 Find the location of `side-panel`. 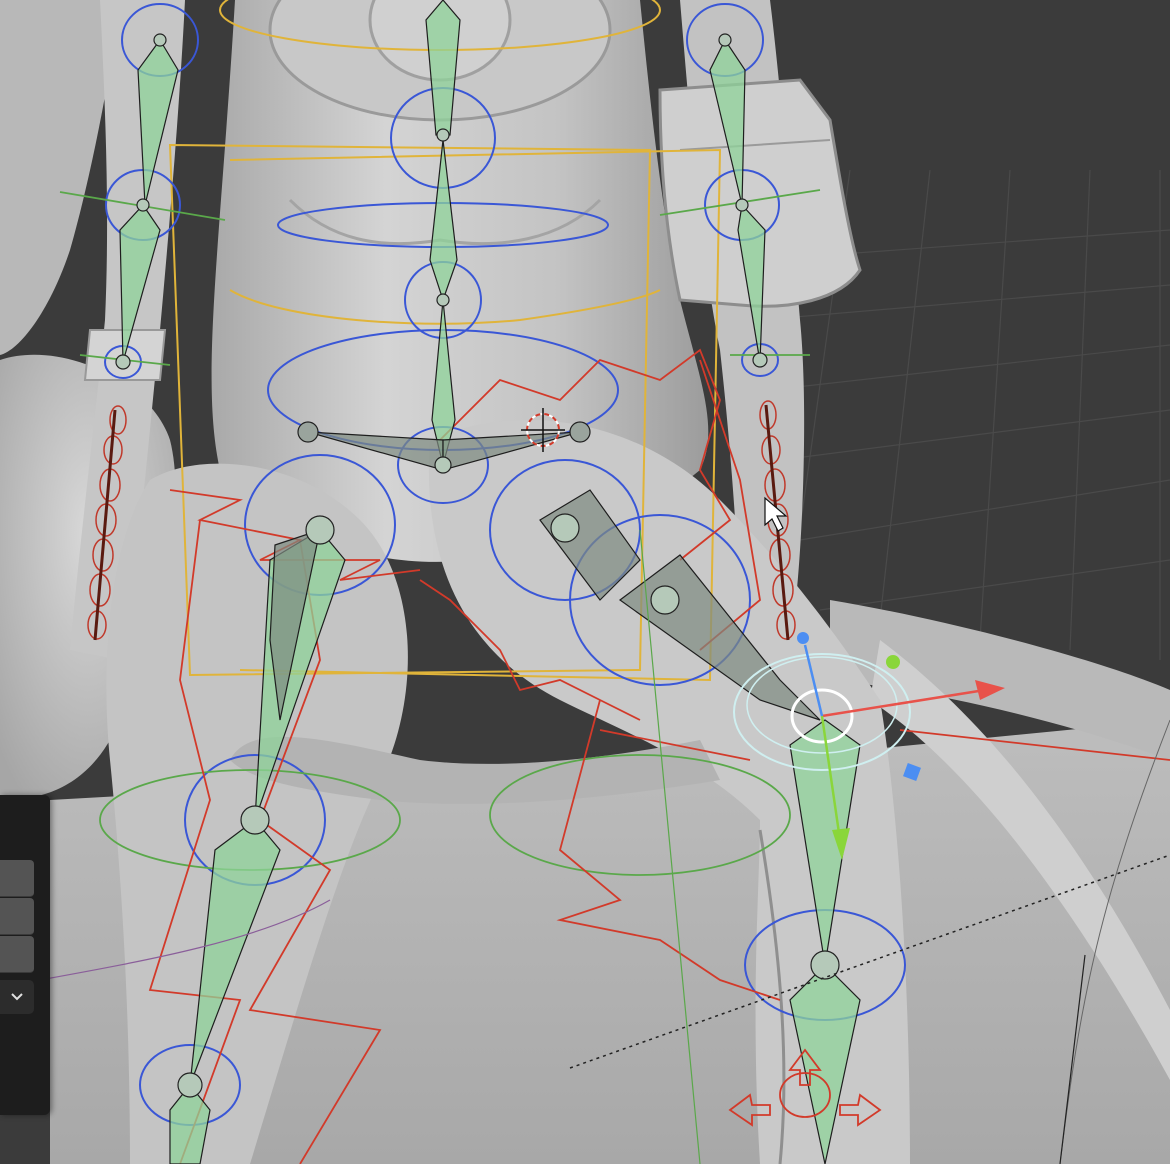

side-panel is located at coordinates (25, 955).